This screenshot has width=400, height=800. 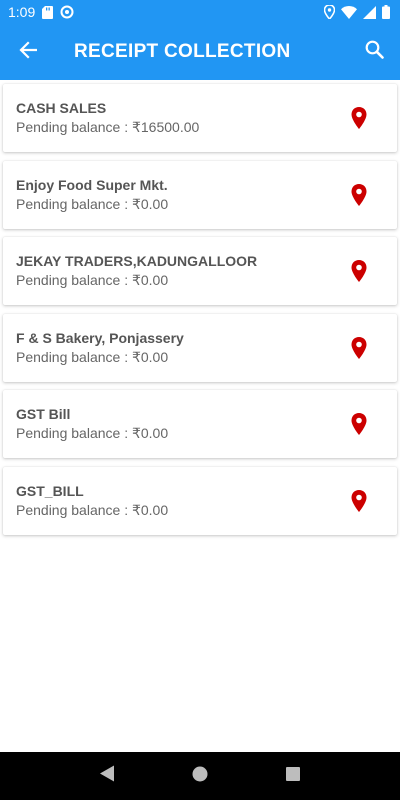 I want to click on signal-icon, so click(x=369, y=12).